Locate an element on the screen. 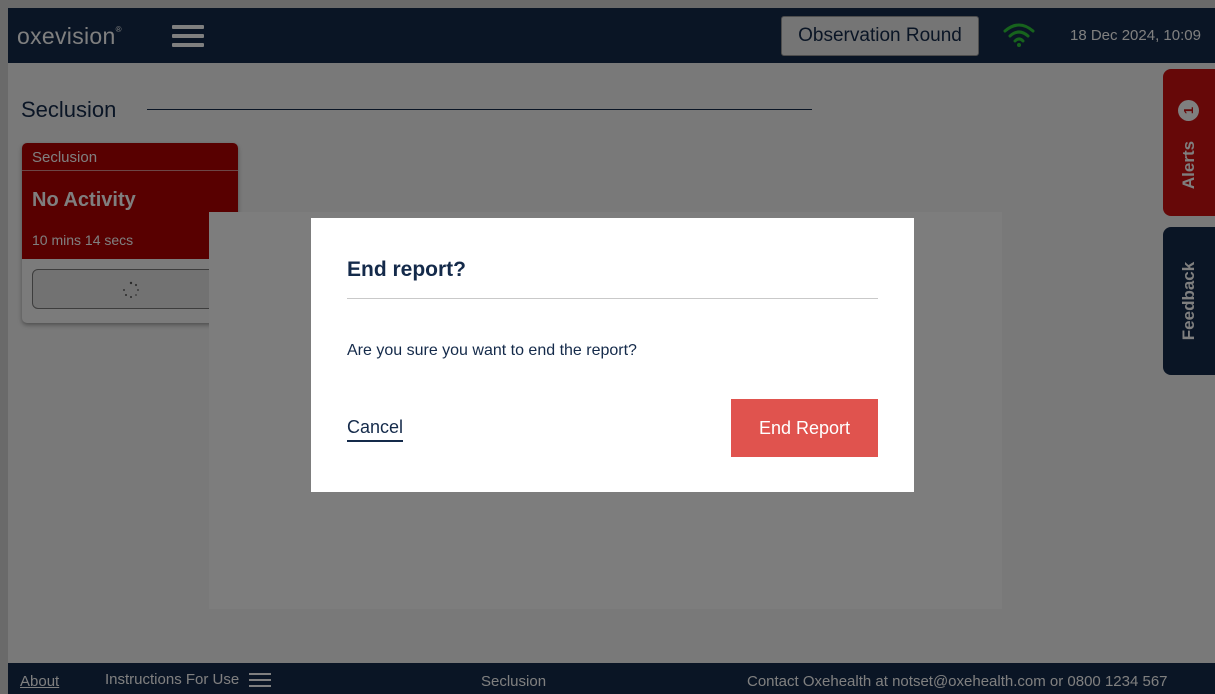  dialog-message: Are you sure you want to end the report? is located at coordinates (492, 350).